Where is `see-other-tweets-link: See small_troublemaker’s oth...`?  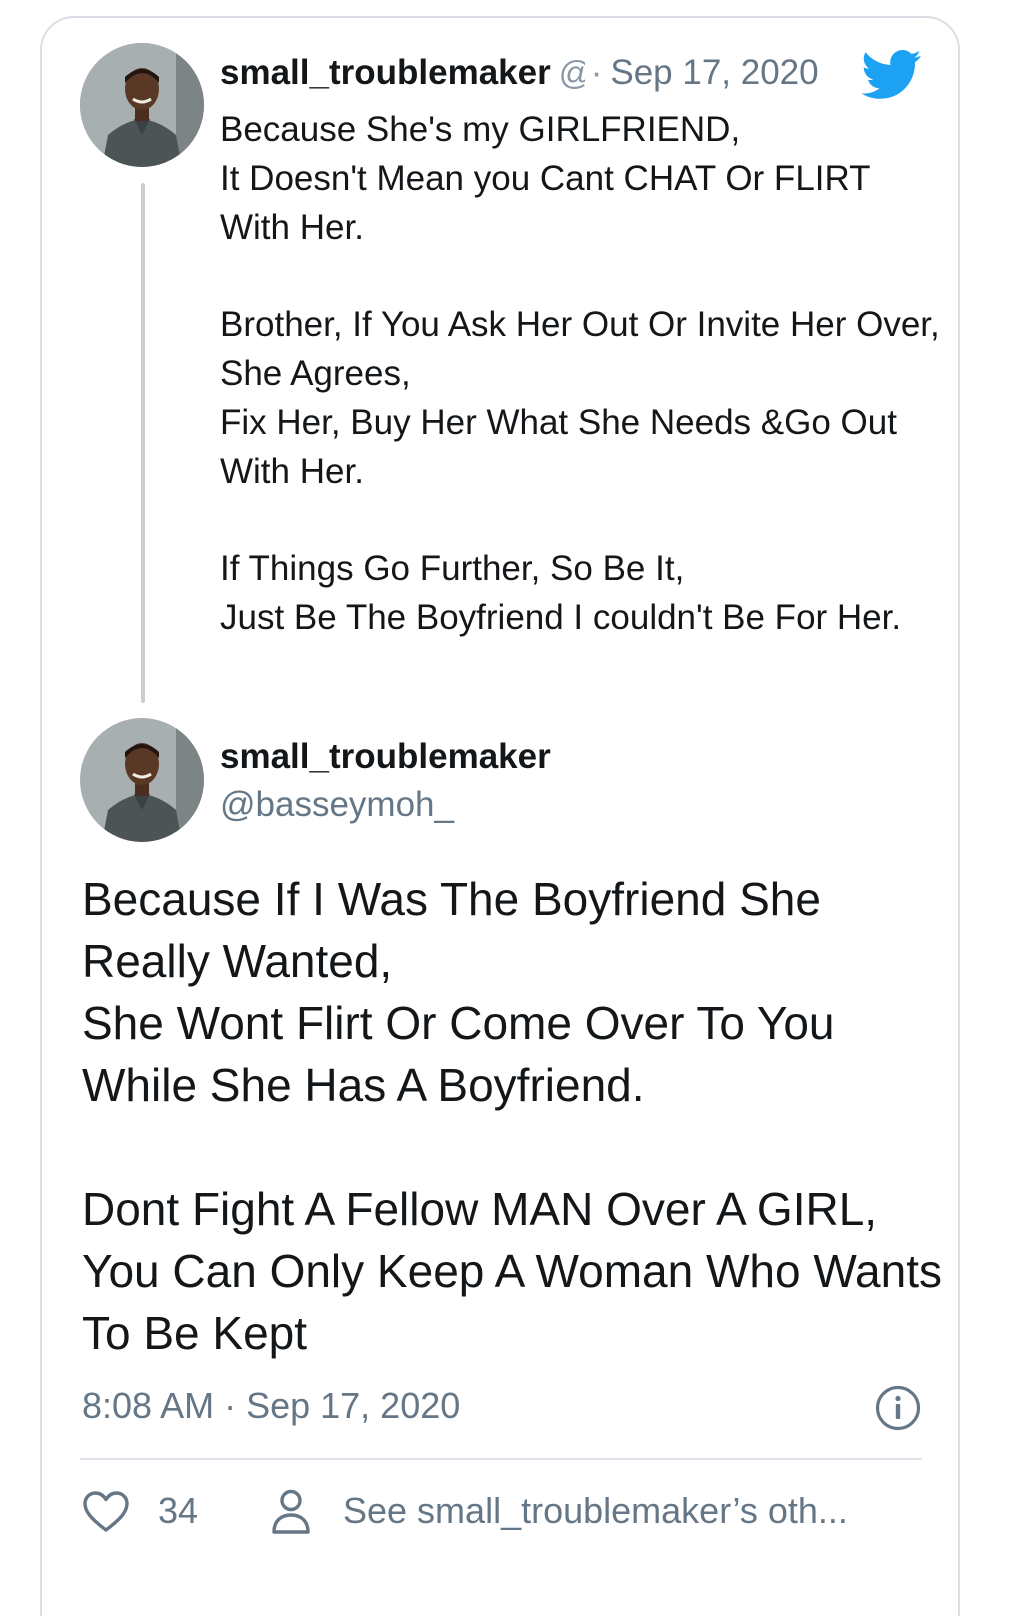 see-other-tweets-link: See small_troublemaker’s oth... is located at coordinates (595, 1511).